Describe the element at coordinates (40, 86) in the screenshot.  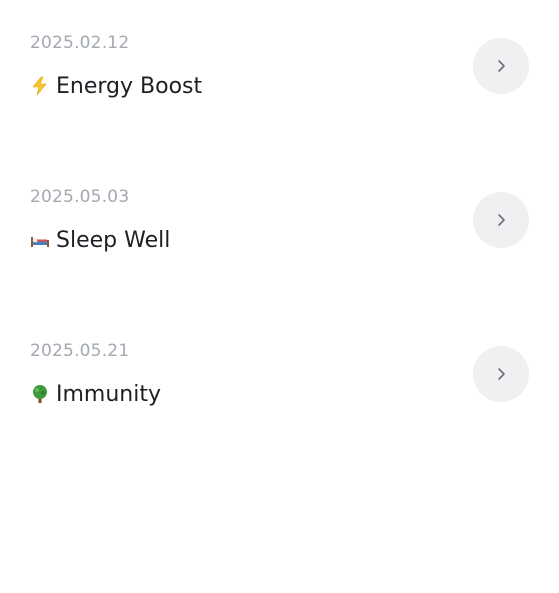
I see `lightning-icon` at that location.